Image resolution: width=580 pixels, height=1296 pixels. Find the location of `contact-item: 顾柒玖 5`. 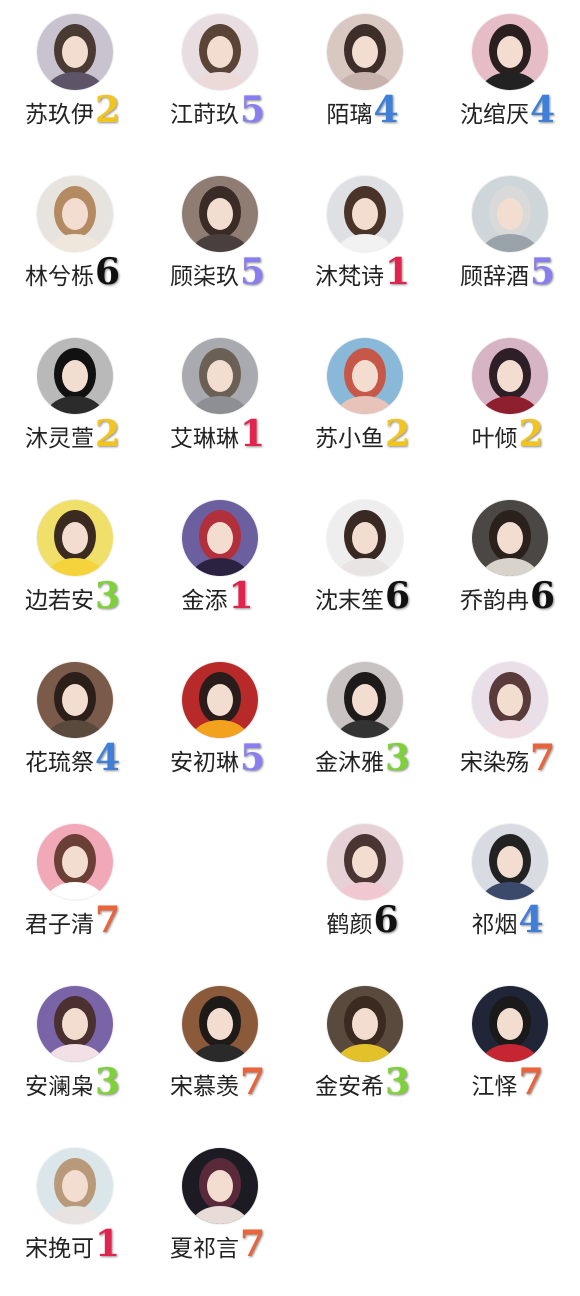

contact-item: 顾柒玖 5 is located at coordinates (217, 243).